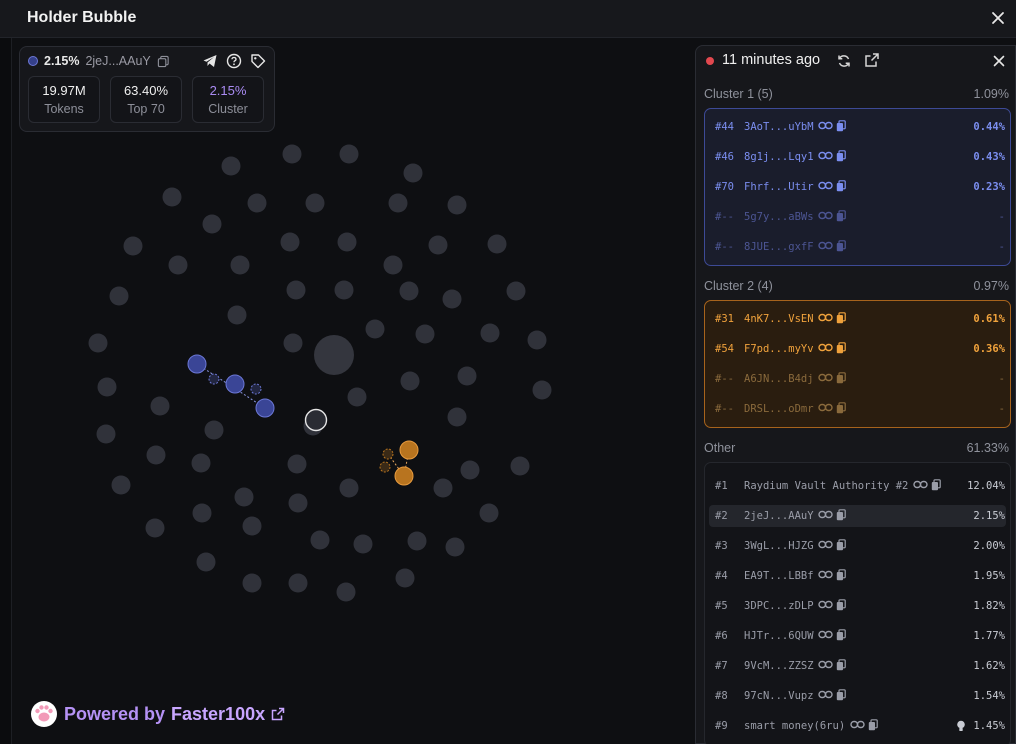 This screenshot has height=744, width=1016. Describe the element at coordinates (872, 60) in the screenshot. I see `open-external-icon` at that location.